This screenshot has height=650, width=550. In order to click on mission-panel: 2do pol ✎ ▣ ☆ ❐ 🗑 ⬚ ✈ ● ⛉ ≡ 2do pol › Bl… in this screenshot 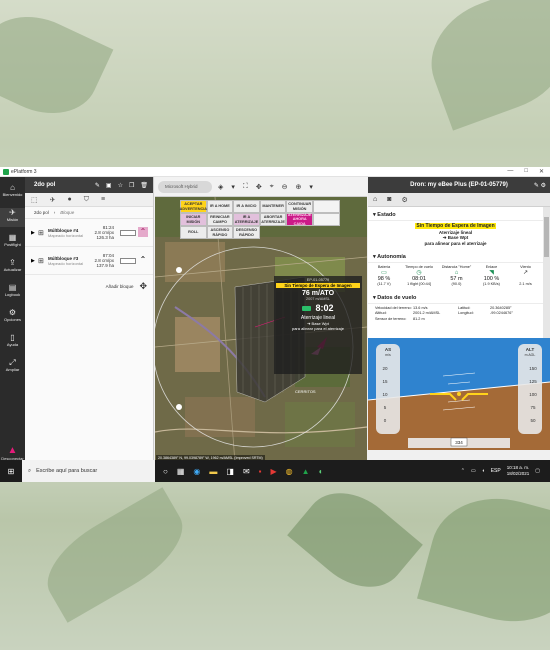, I will do `click(89, 320)`.